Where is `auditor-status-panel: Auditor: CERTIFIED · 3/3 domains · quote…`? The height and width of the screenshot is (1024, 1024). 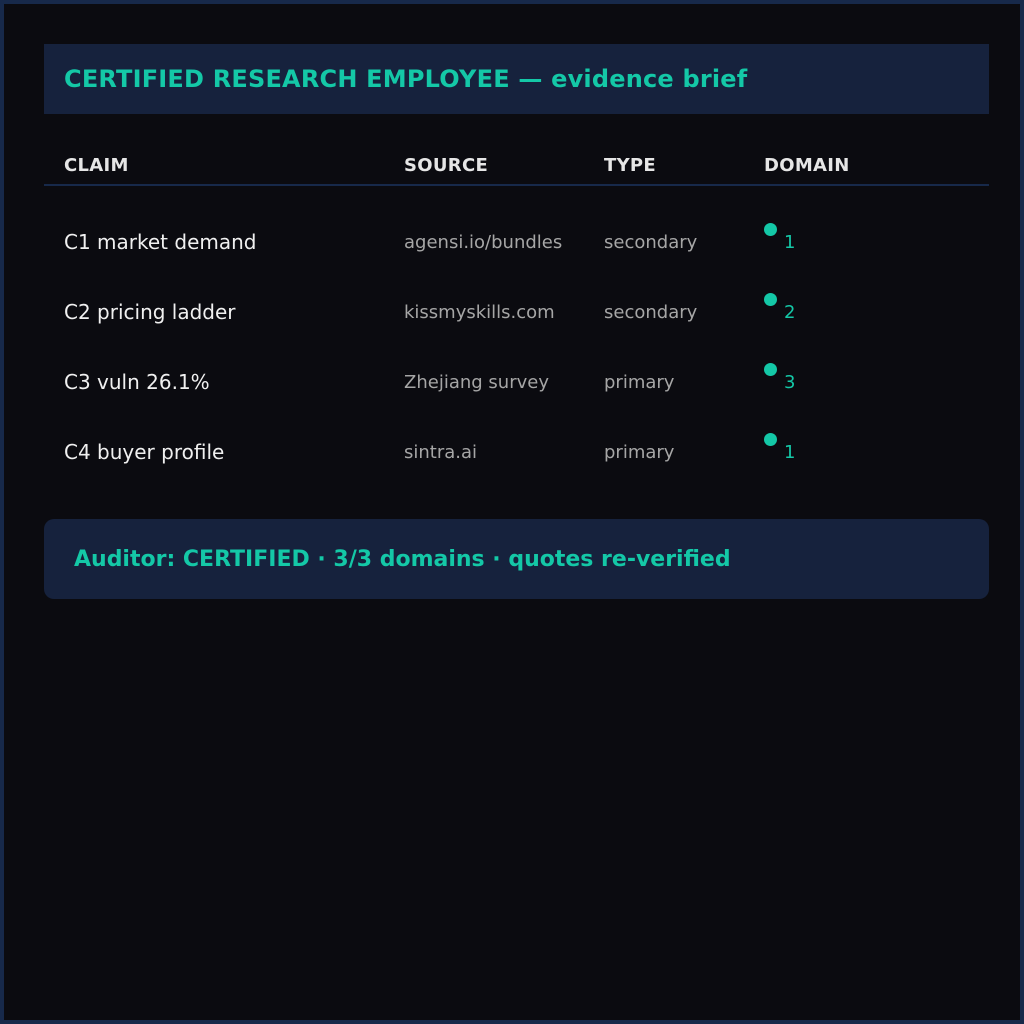 auditor-status-panel: Auditor: CERTIFIED · 3/3 domains · quote… is located at coordinates (516, 559).